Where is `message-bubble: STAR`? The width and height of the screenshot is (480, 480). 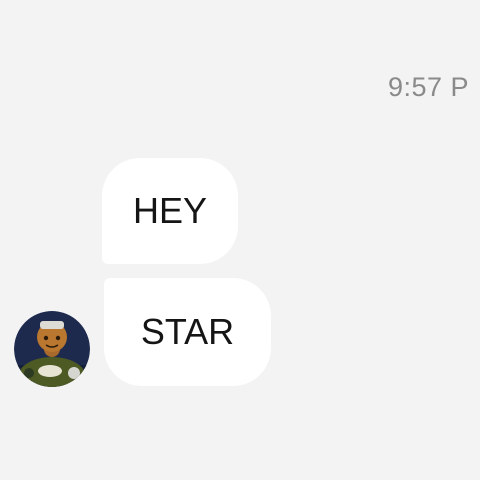 message-bubble: STAR is located at coordinates (187, 332).